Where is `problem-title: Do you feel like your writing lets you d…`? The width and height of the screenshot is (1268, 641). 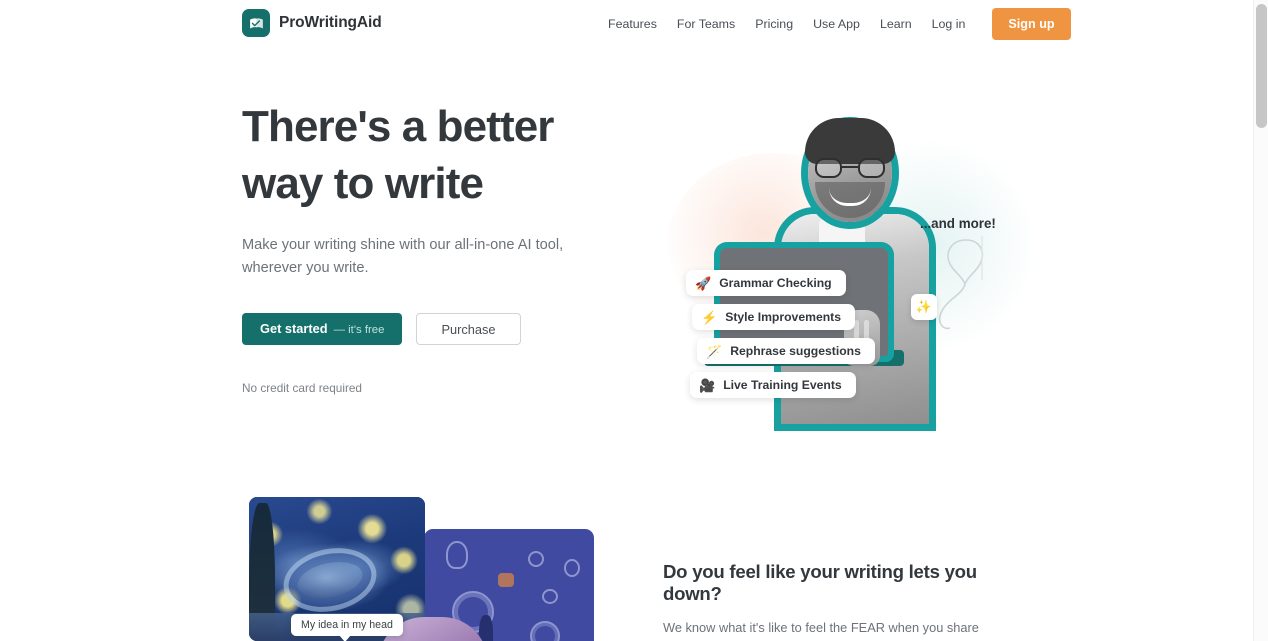
problem-title: Do you feel like your writing lets you d… is located at coordinates (820, 582).